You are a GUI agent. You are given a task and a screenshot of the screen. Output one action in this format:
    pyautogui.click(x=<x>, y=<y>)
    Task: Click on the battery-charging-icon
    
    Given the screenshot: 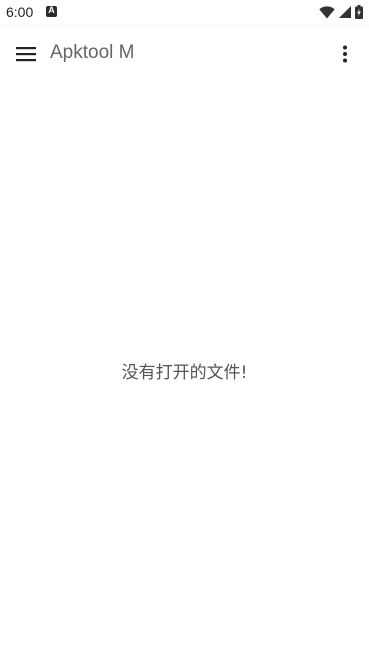 What is the action you would take?
    pyautogui.click(x=359, y=12)
    